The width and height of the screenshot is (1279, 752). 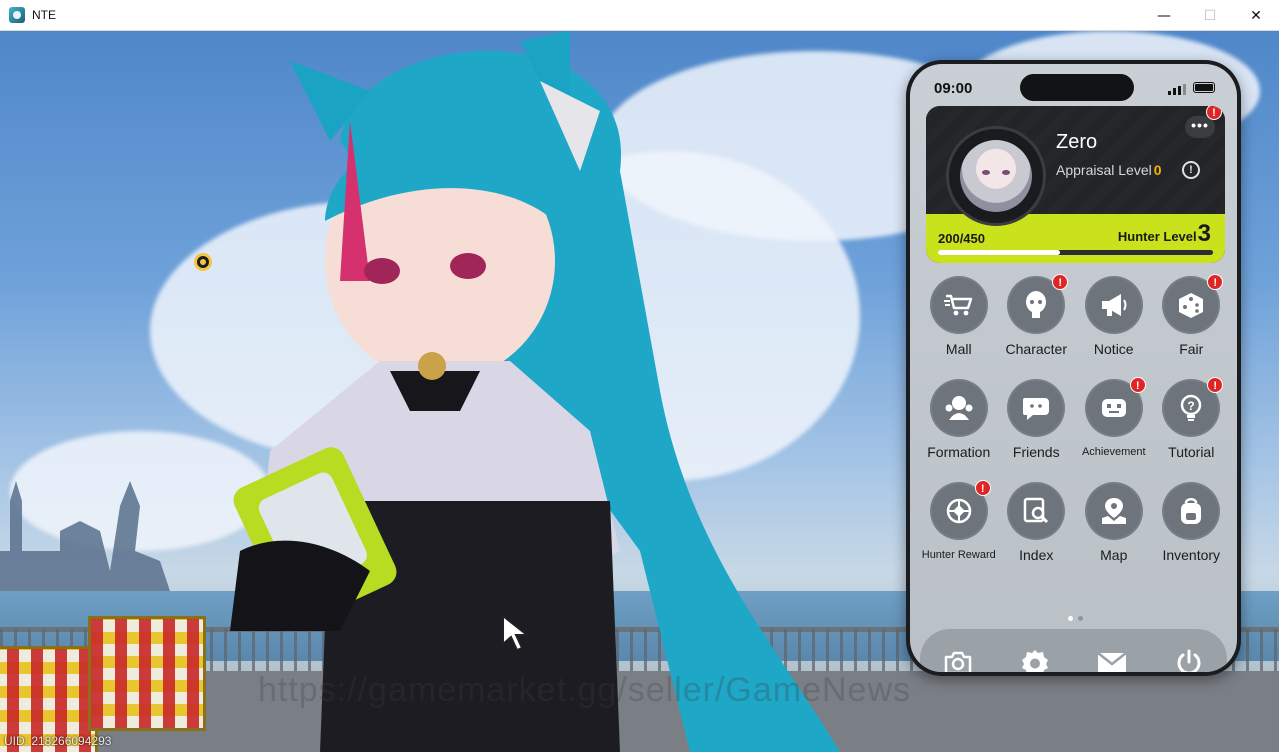 What do you see at coordinates (1114, 555) in the screenshot?
I see `app-label: Map` at bounding box center [1114, 555].